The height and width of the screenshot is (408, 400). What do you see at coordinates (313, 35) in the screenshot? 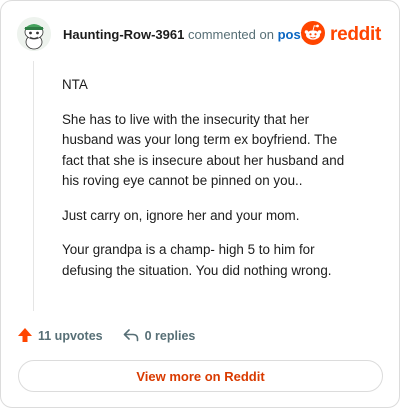
I see `reddit-logo-icon` at bounding box center [313, 35].